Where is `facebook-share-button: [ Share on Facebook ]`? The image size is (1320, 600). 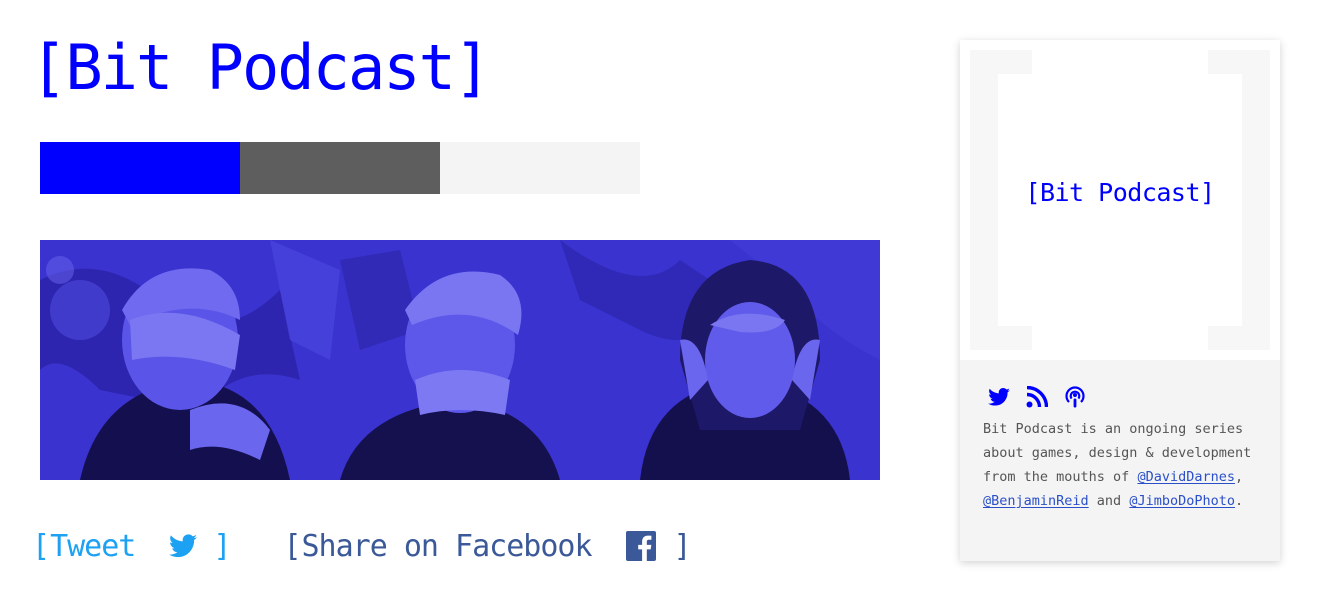 facebook-share-button: [ Share on Facebook ] is located at coordinates (487, 546).